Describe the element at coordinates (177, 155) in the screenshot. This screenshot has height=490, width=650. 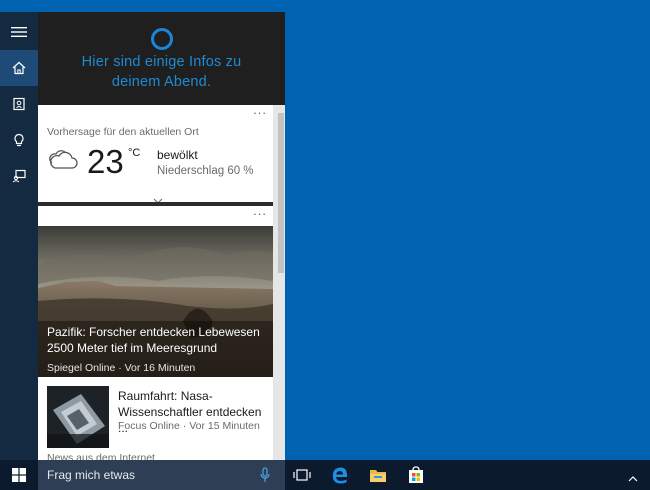
I see `weather-condition: bewölkt` at that location.